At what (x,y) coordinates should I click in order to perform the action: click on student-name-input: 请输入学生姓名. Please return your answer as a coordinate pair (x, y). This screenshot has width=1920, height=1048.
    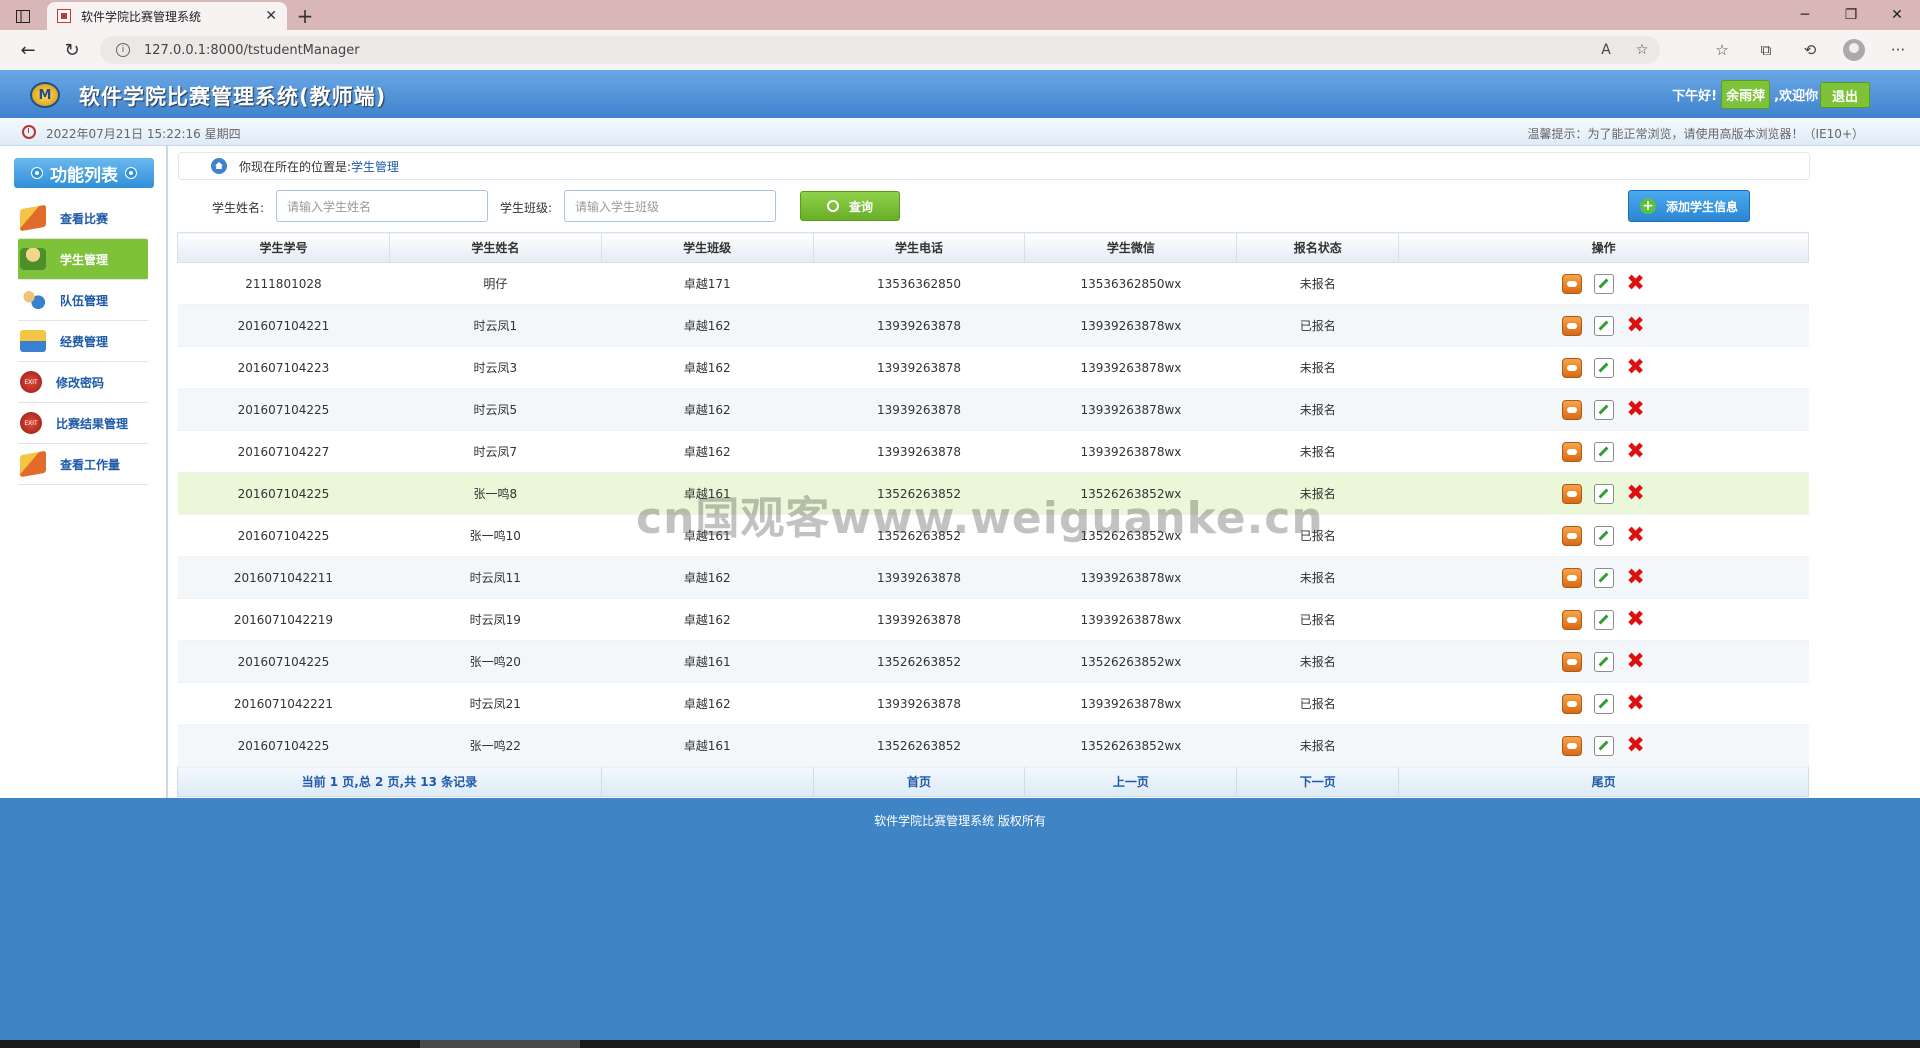
    Looking at the image, I should click on (382, 206).